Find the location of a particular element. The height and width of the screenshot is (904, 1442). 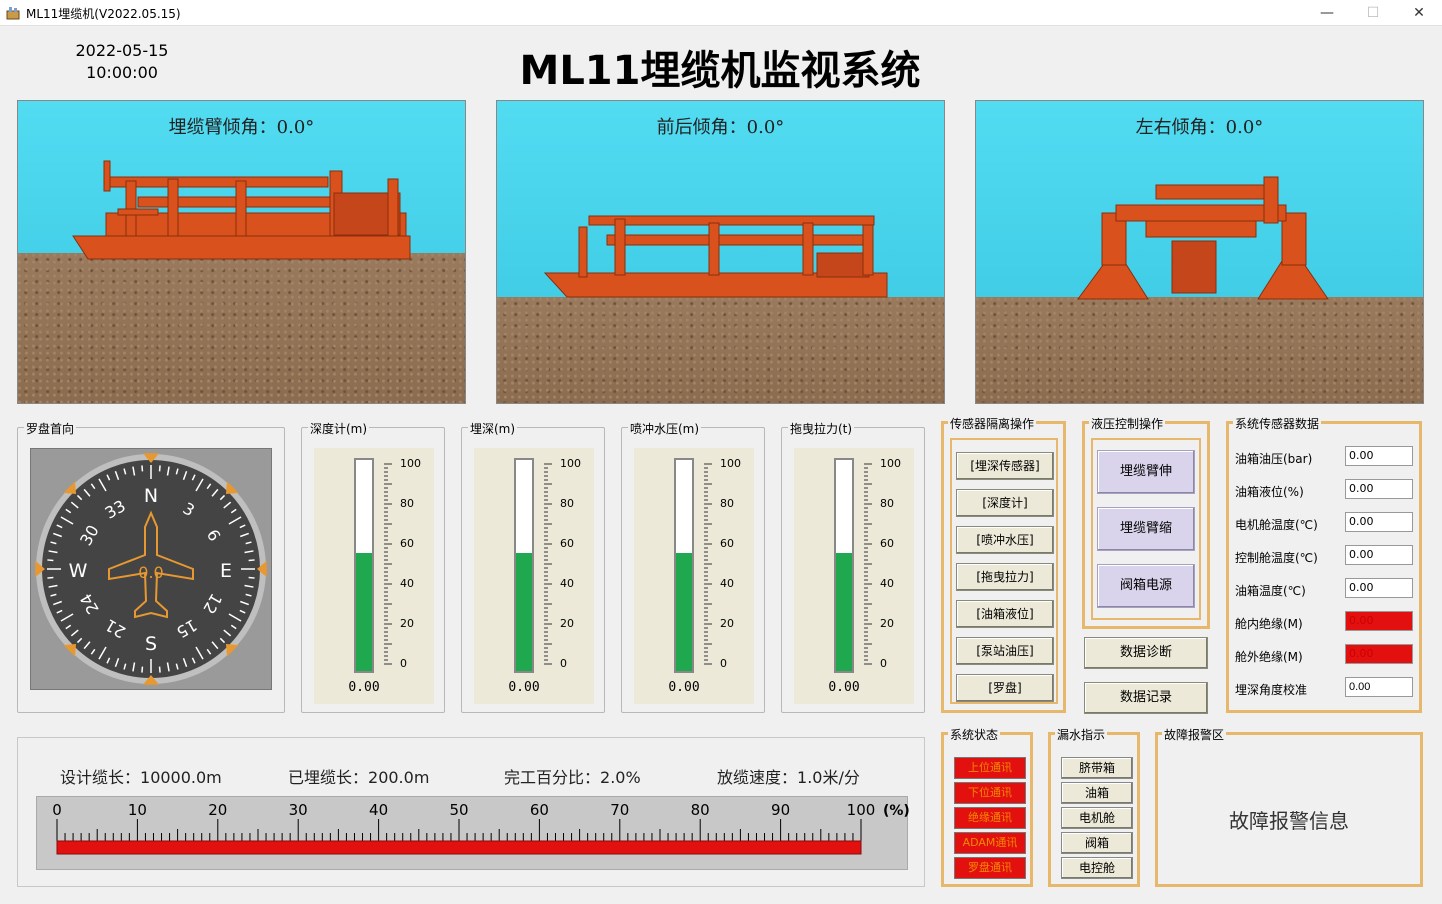

gauge-bury-tube is located at coordinates (524, 565).